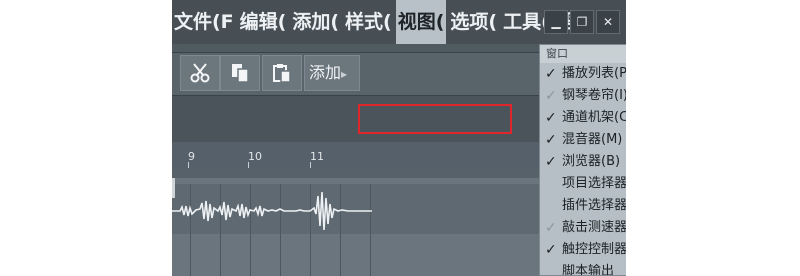 The width and height of the screenshot is (800, 276). I want to click on menu-item-playlist: ✓播放列表(P)F5, so click(583, 74).